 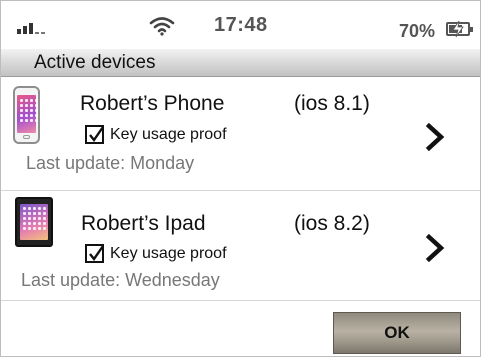 I want to click on battery-percent: 70%, so click(x=417, y=31).